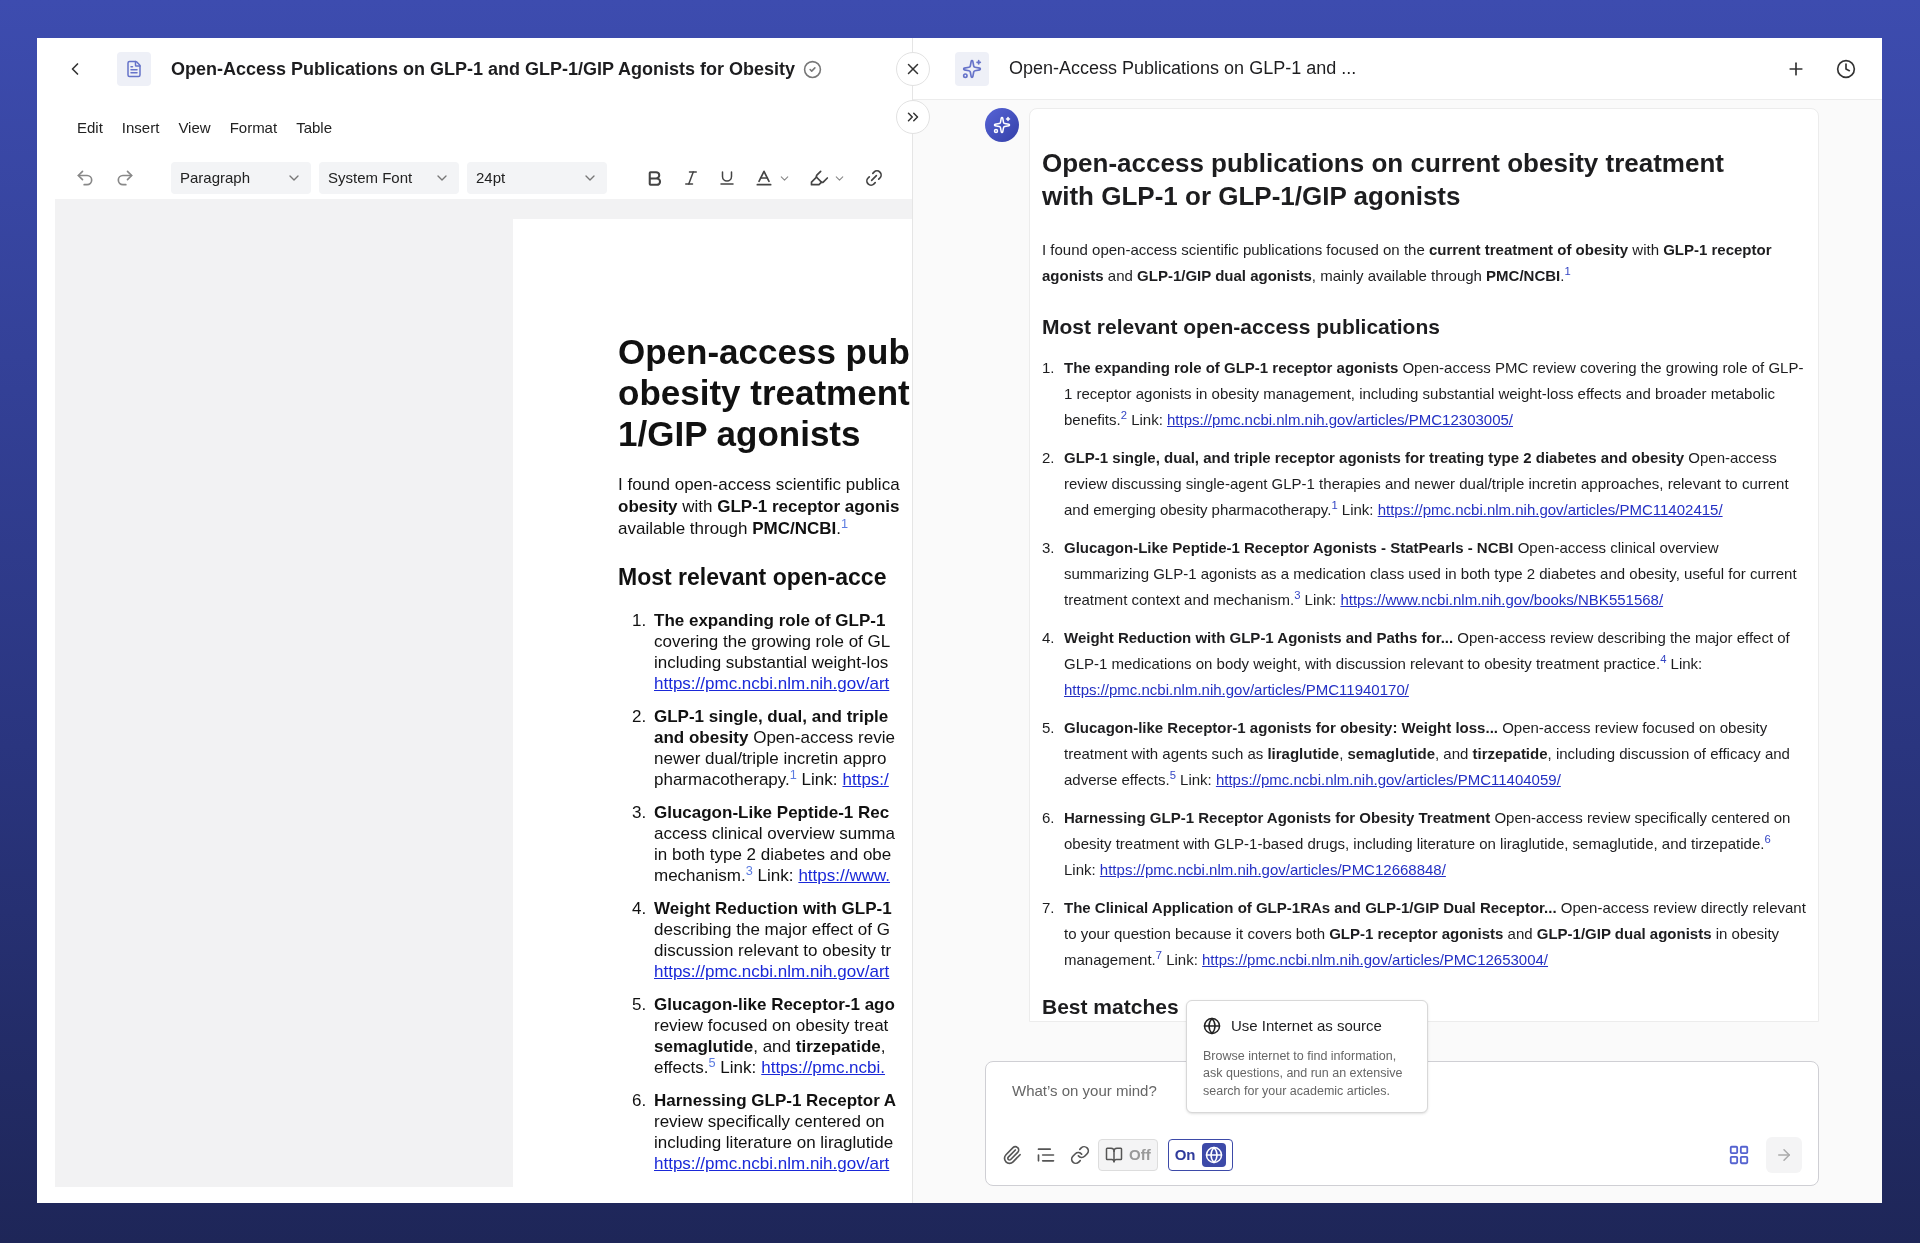 Image resolution: width=1920 pixels, height=1243 pixels. I want to click on publication-link: https://pmc.ncbi.nlm.nih.gov/articles/PMC12303005/, so click(1340, 419).